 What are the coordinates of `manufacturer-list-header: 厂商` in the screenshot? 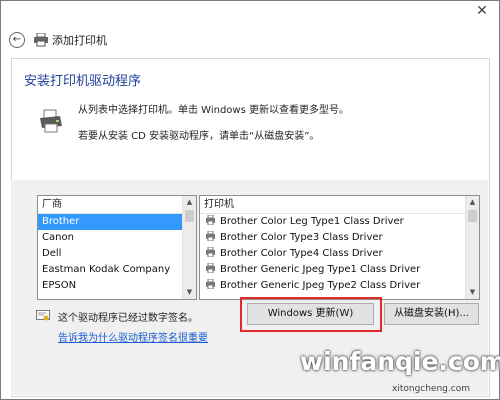 It's located at (117, 205).